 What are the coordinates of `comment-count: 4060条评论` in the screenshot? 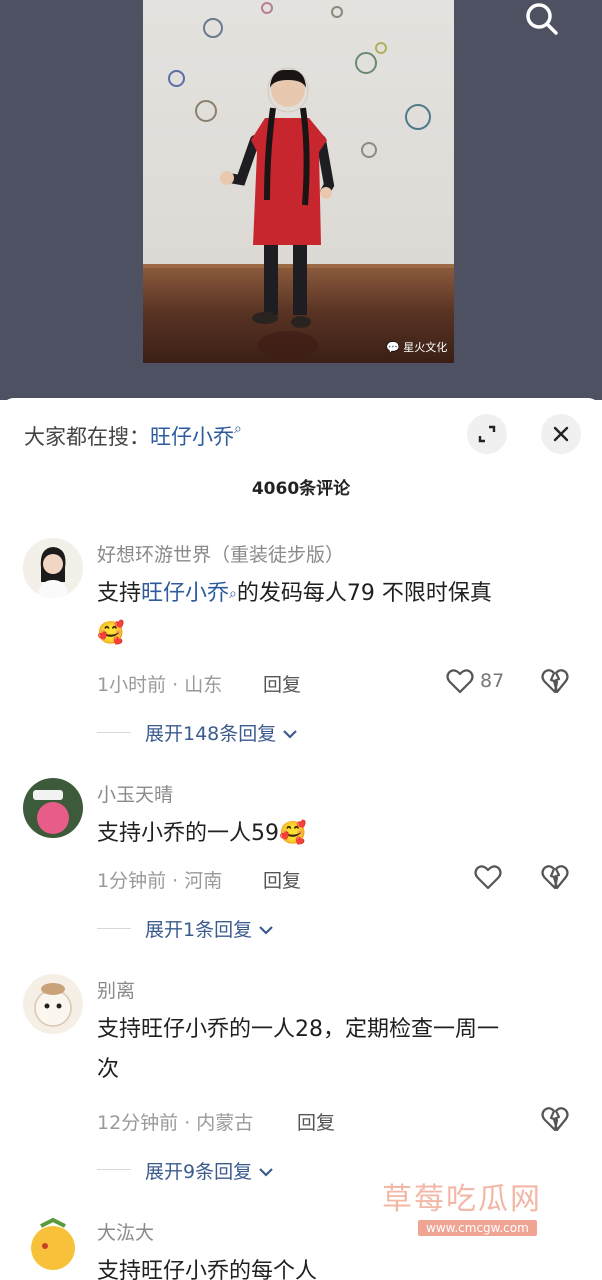 It's located at (301, 489).